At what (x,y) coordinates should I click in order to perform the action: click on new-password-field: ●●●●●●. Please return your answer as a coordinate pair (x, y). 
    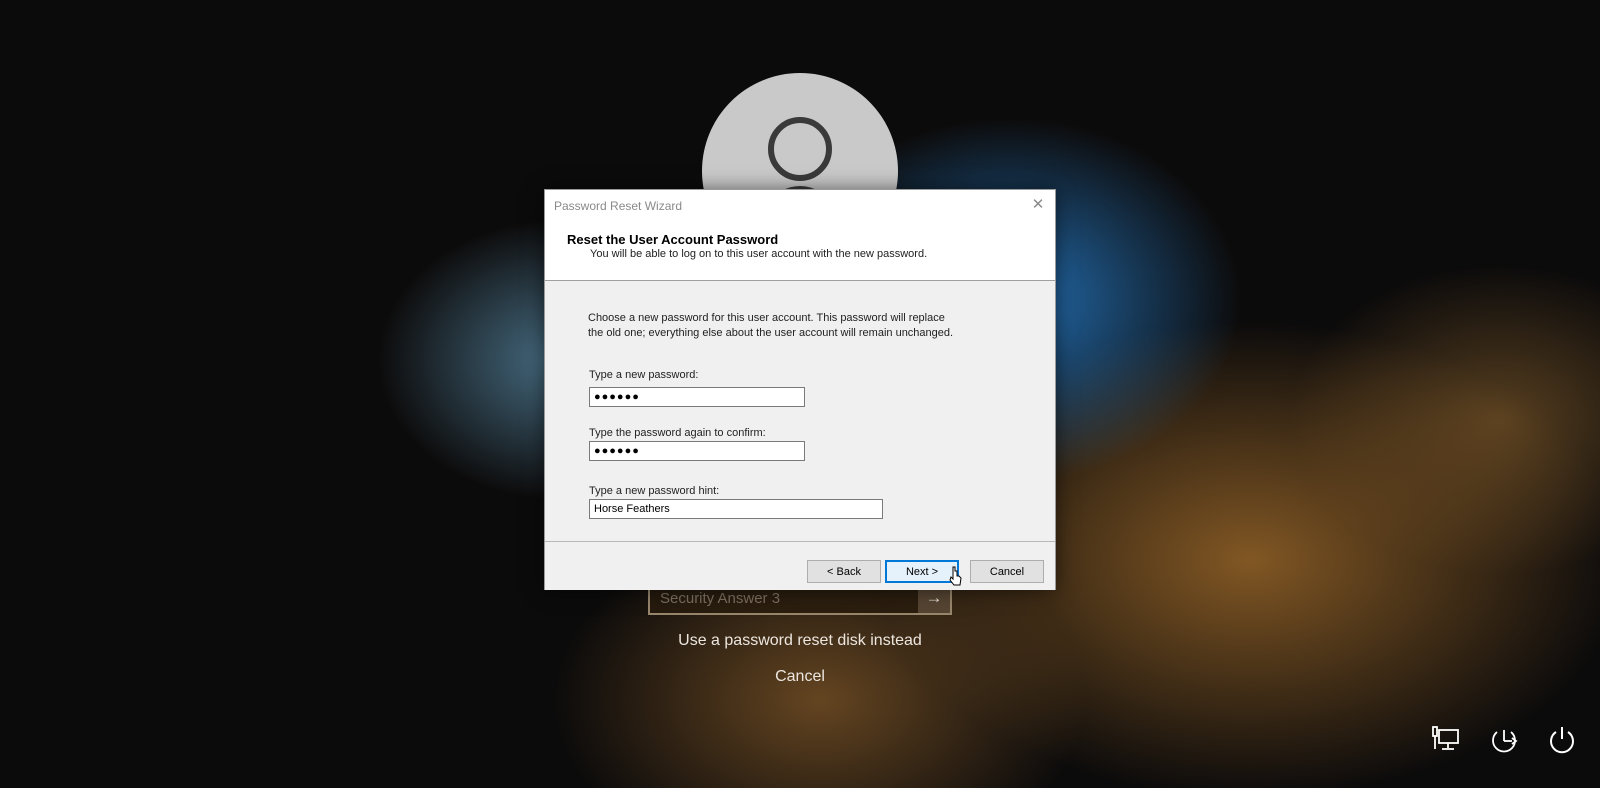
    Looking at the image, I should click on (697, 397).